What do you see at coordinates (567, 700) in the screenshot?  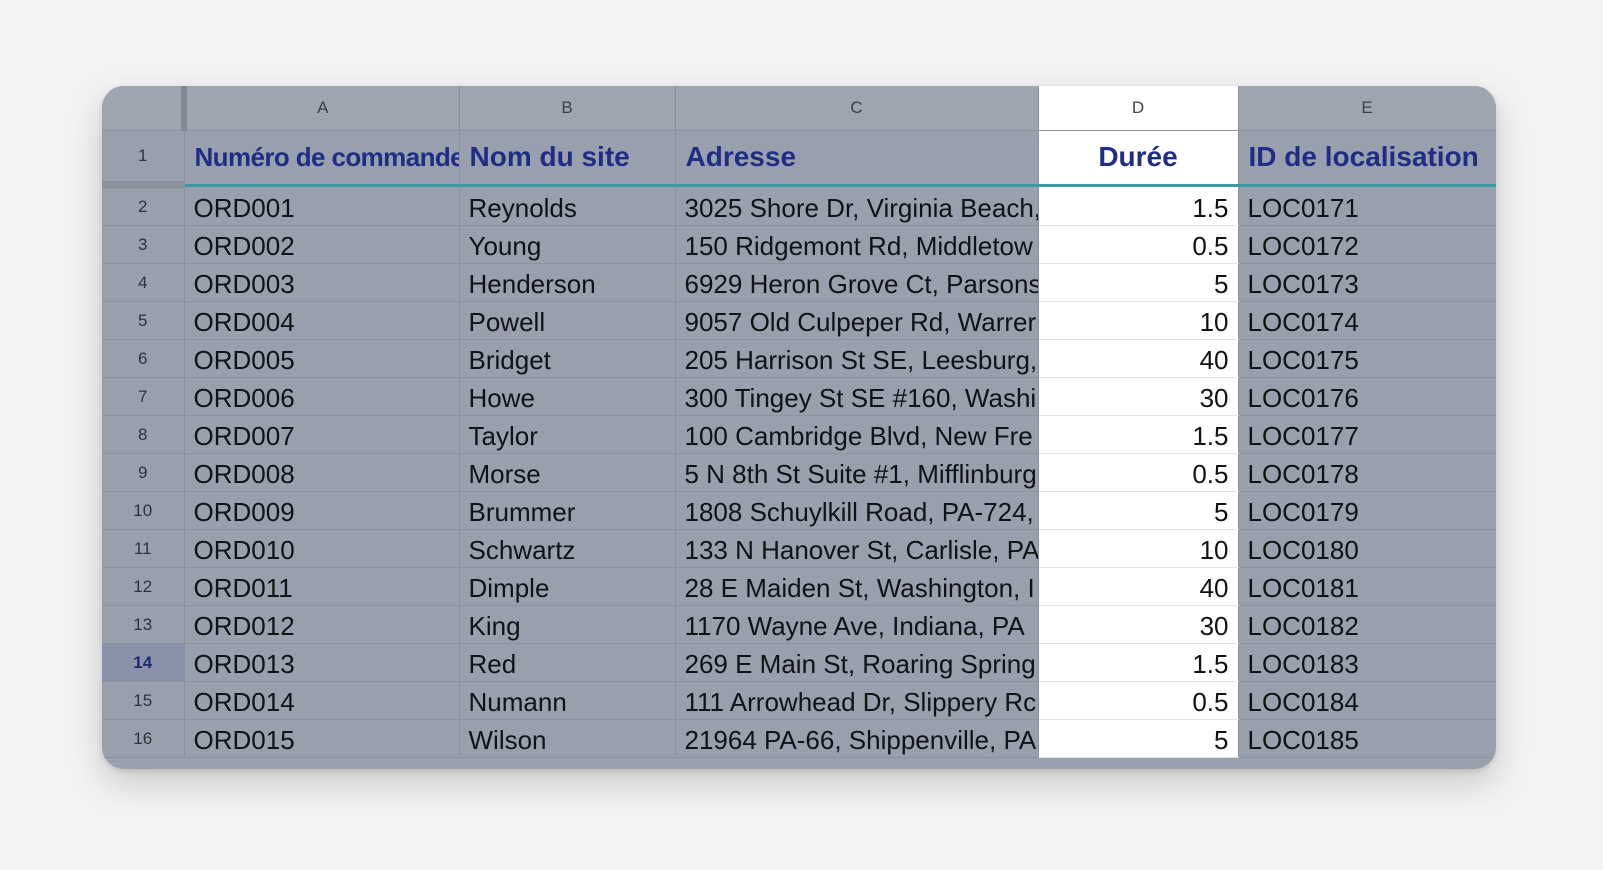 I see `cell-site-name: Numann` at bounding box center [567, 700].